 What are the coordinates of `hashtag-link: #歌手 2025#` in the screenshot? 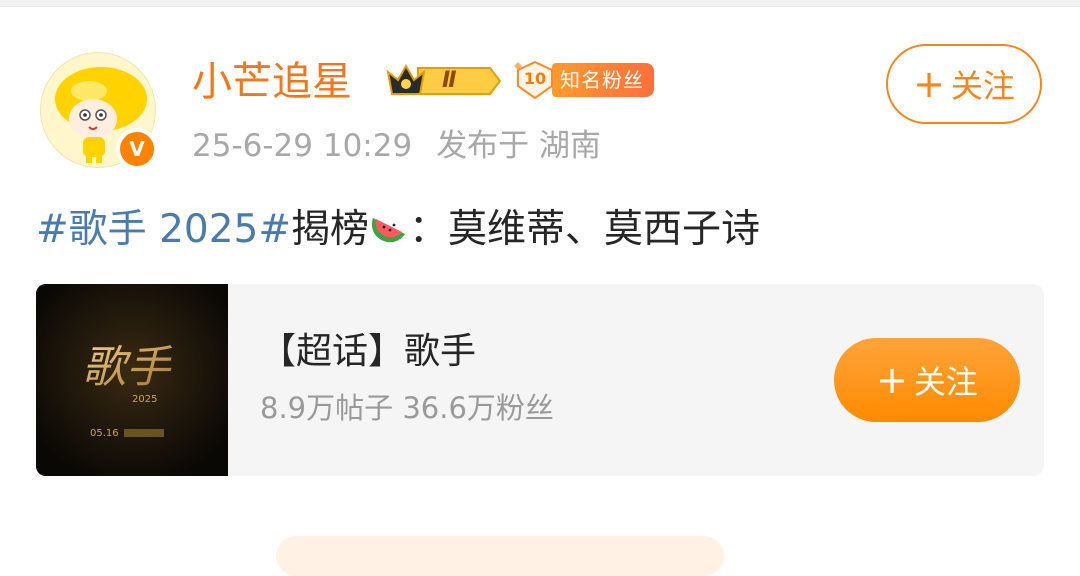 It's located at (163, 229).